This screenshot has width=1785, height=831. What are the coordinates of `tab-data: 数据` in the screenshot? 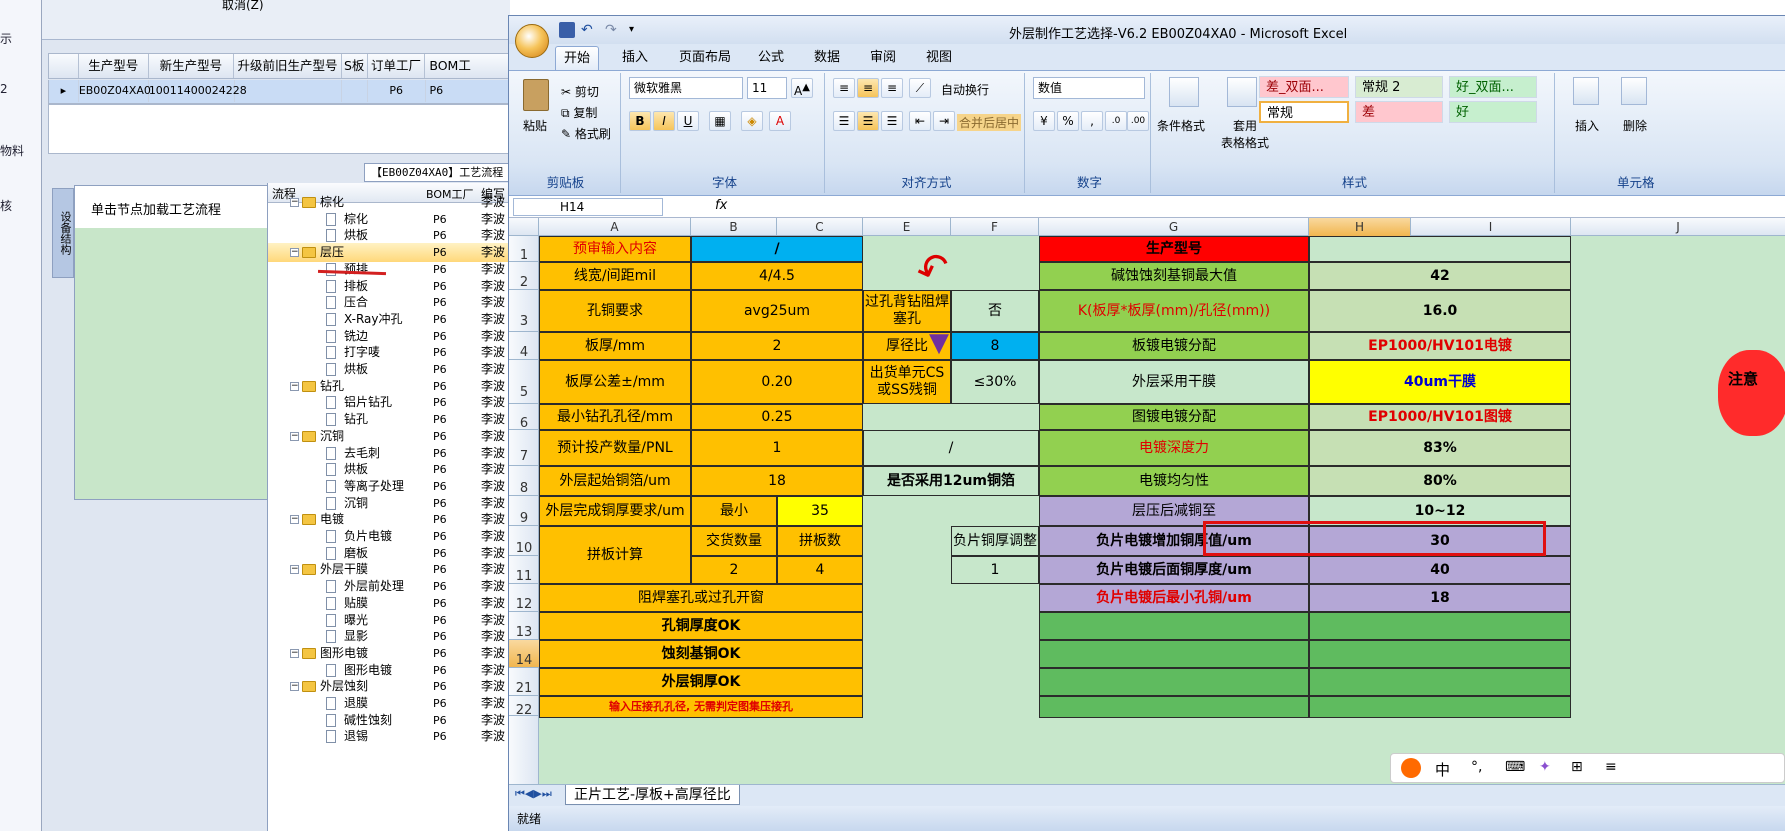 It's located at (827, 58).